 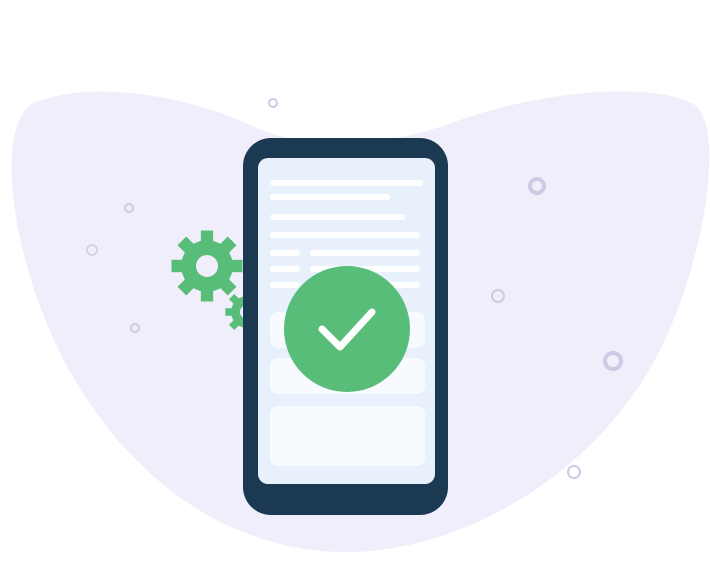 I want to click on gear-hole, so click(x=207, y=266).